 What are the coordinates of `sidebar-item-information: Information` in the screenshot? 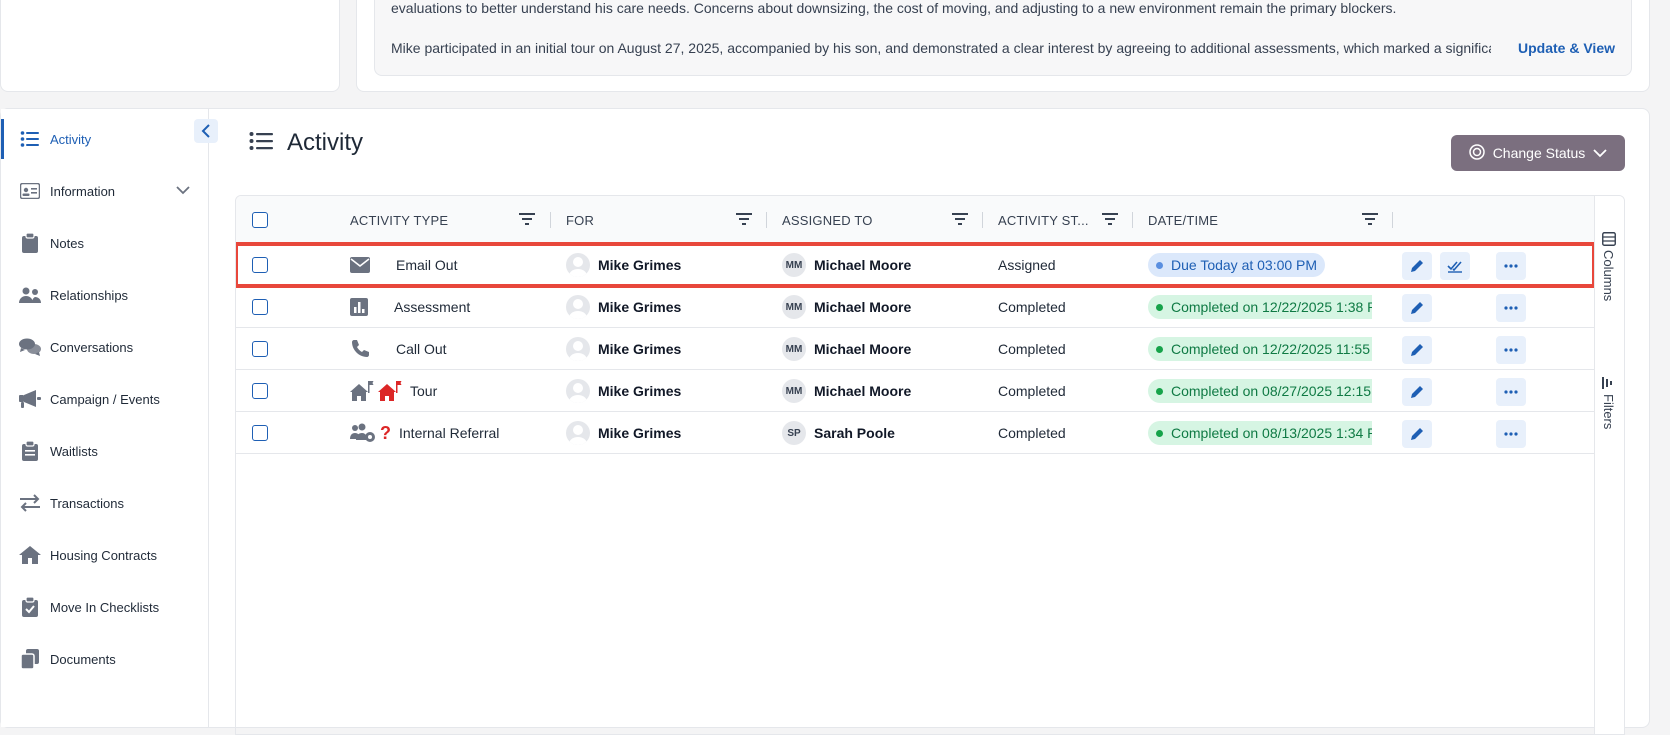 It's located at (104, 191).